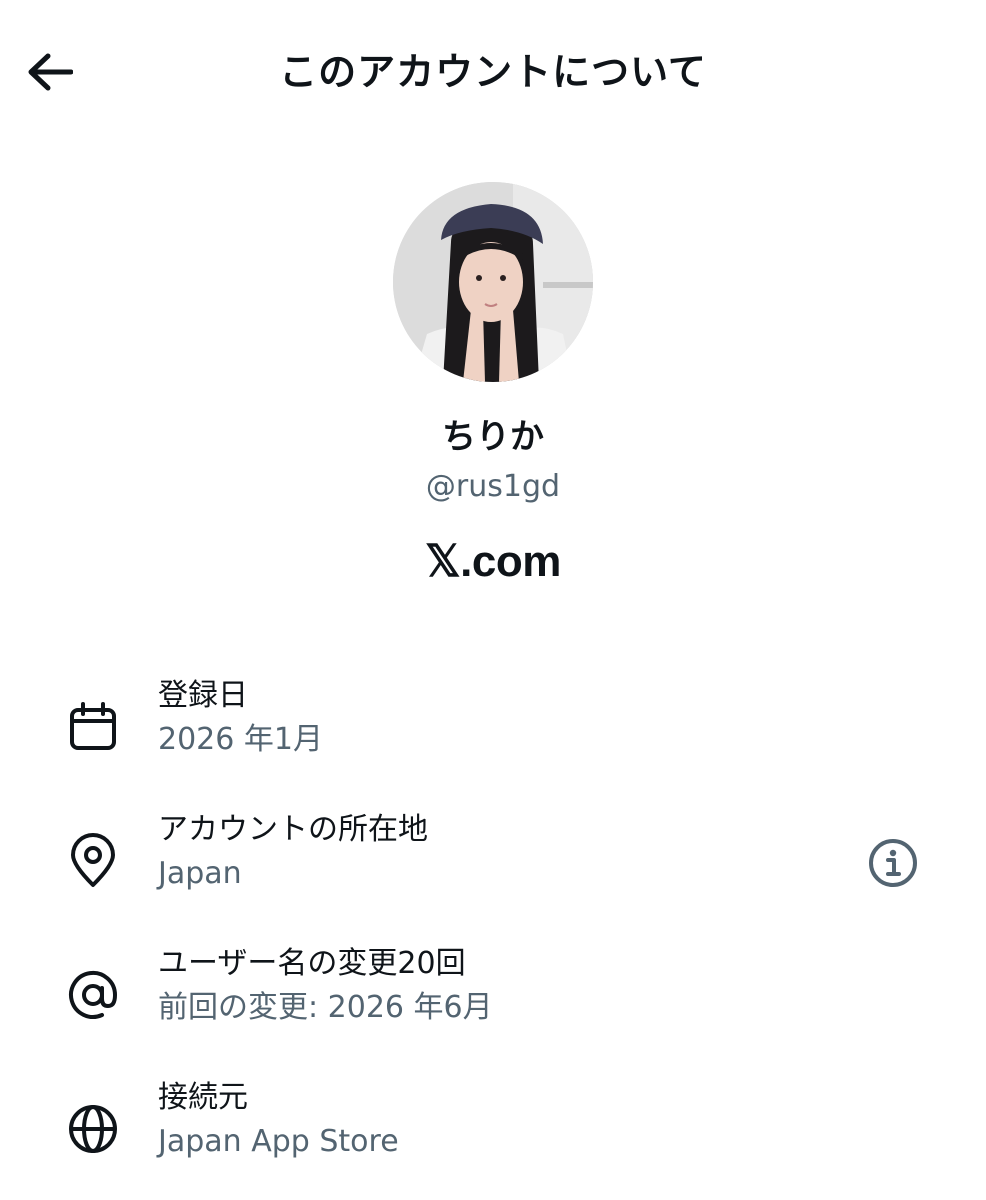  Describe the element at coordinates (312, 963) in the screenshot. I see `detail-label: ユーザー名の変更20回` at that location.